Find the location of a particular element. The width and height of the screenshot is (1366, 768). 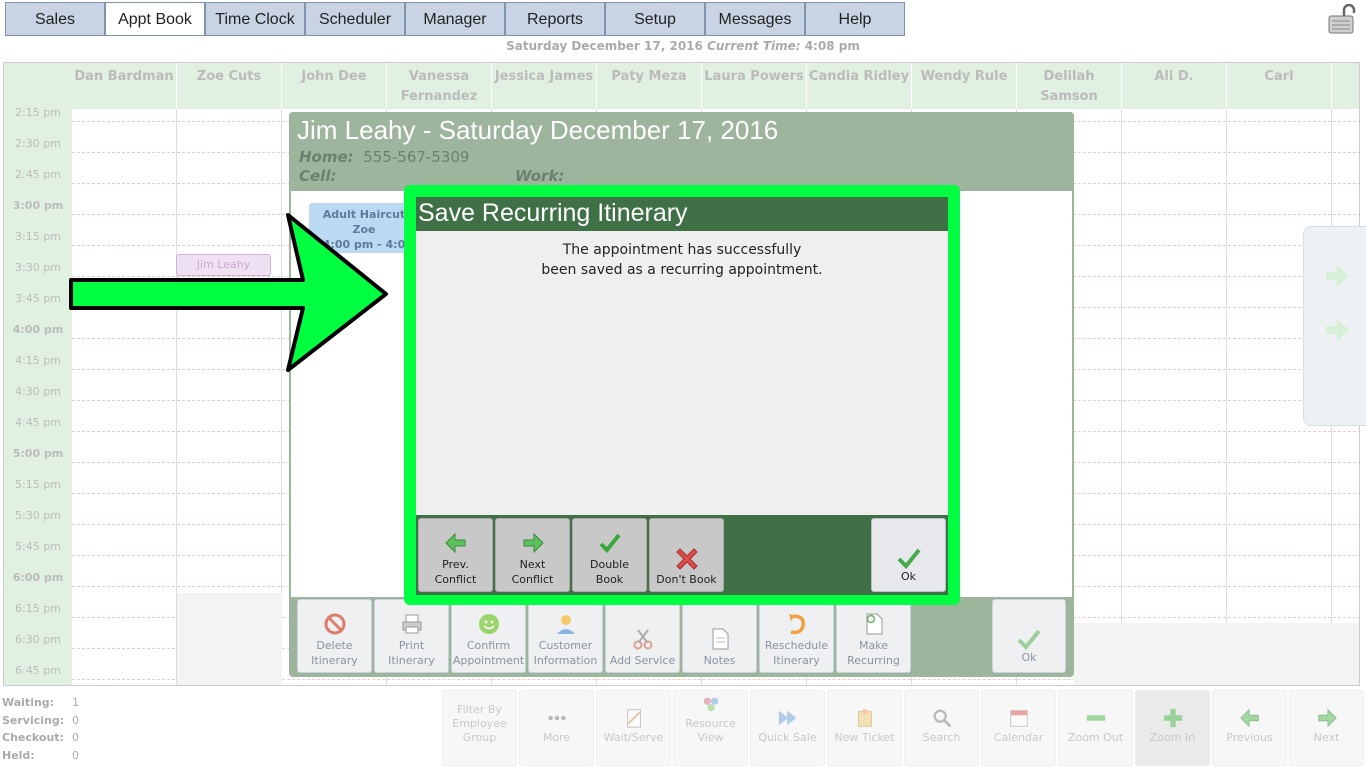

employee-header: Carl is located at coordinates (1279, 86).